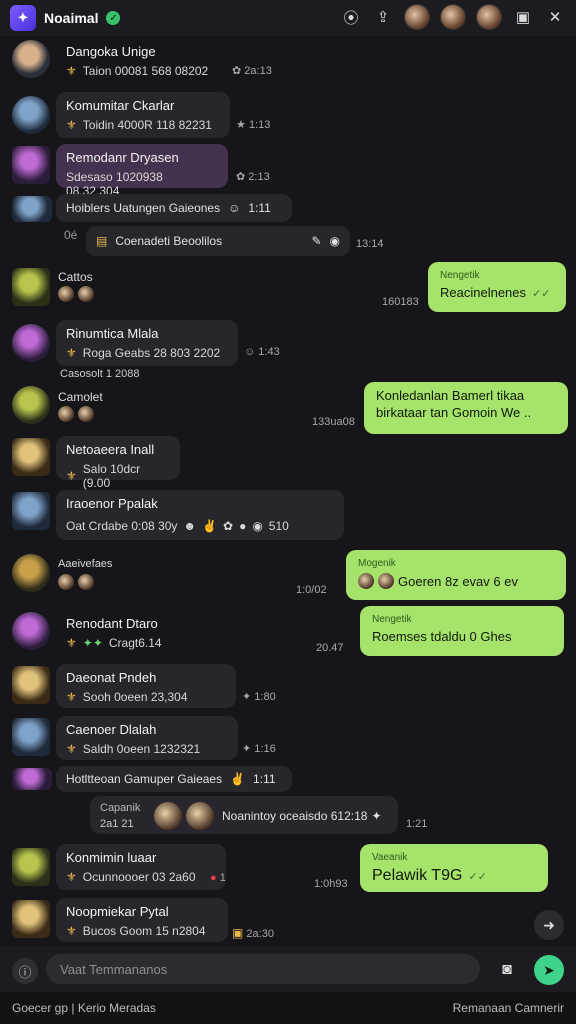  Describe the element at coordinates (316, 241) in the screenshot. I see `pin-icon: ✎` at that location.